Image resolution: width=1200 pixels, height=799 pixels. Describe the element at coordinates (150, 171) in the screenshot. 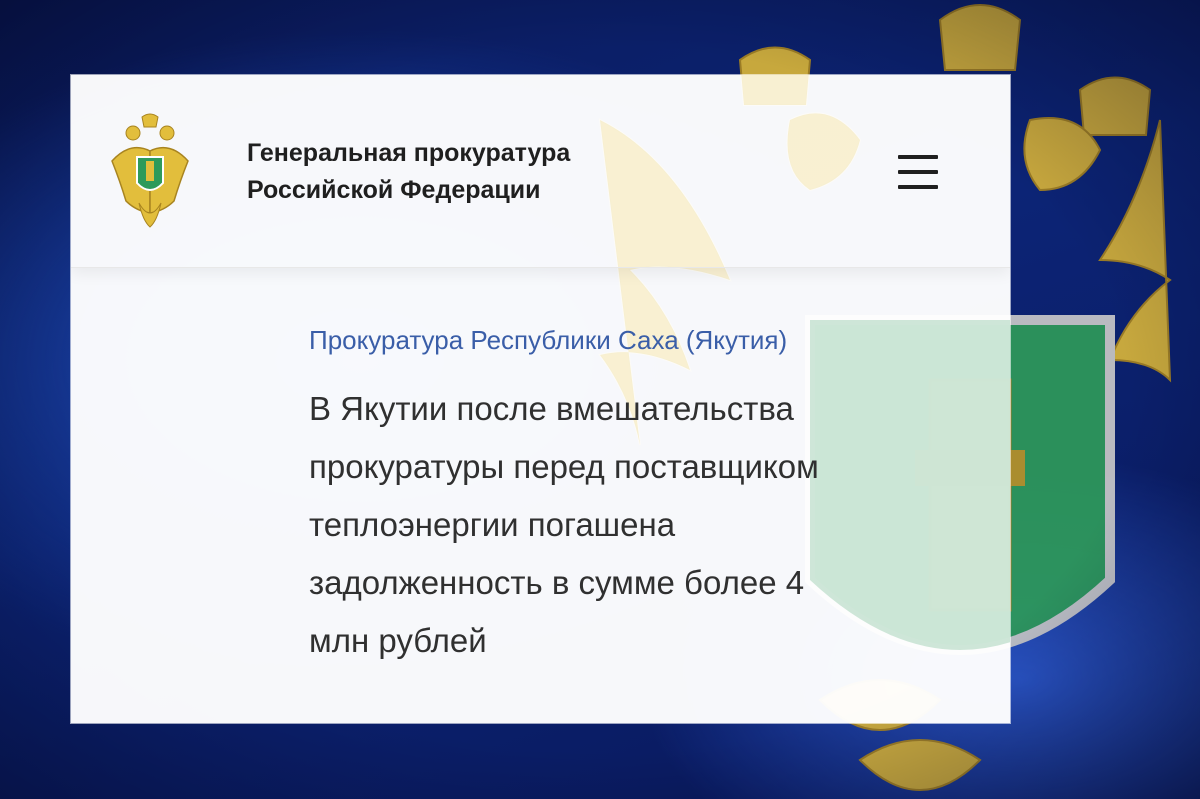

I see `prosecutor-emblem-icon` at that location.